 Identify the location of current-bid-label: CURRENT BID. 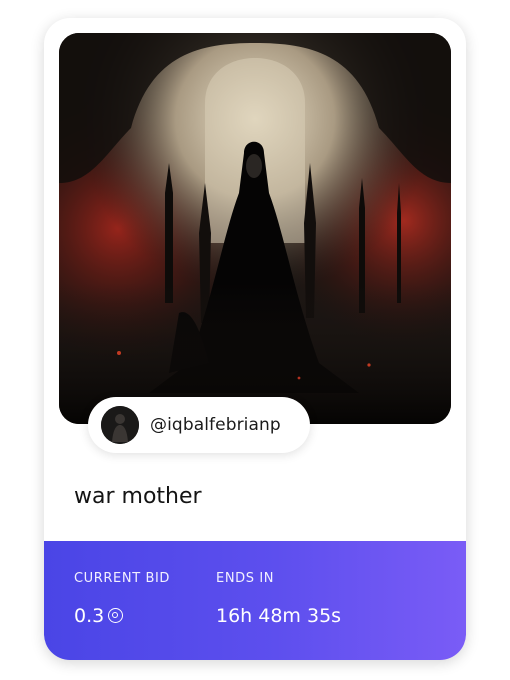
(122, 578).